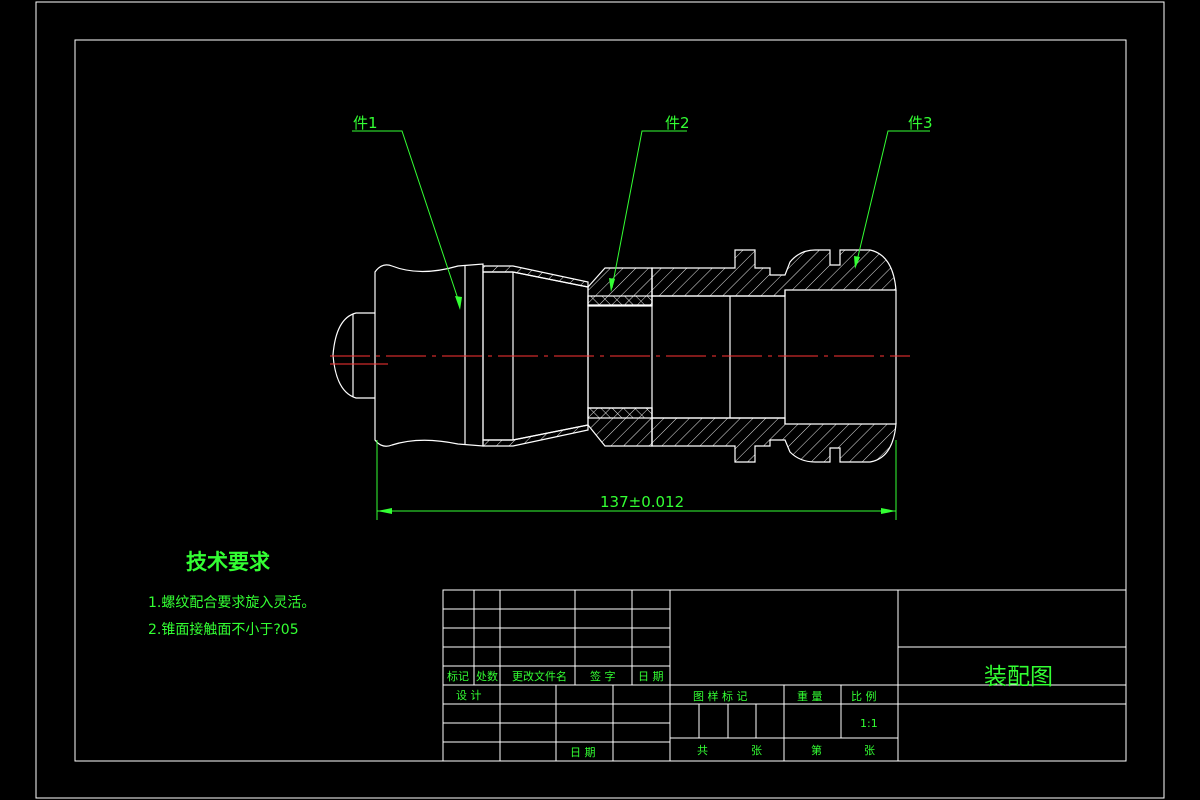  Describe the element at coordinates (365, 123) in the screenshot. I see `callout-part1: 件1` at that location.